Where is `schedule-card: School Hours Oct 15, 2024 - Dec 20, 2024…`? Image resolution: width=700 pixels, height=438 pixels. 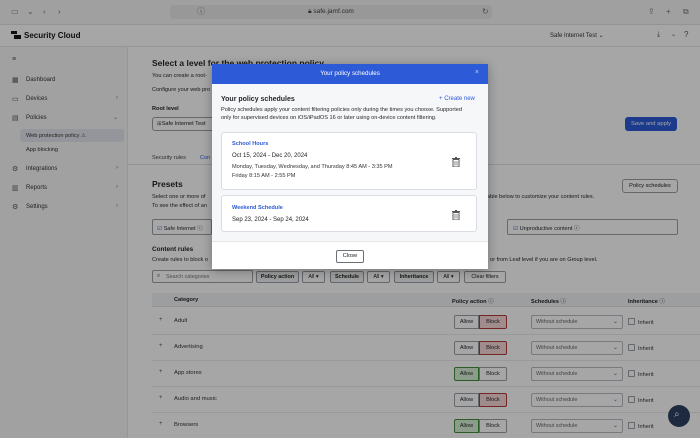
schedule-card: School Hours Oct 15, 2024 - Dec 20, 2024… is located at coordinates (349, 161).